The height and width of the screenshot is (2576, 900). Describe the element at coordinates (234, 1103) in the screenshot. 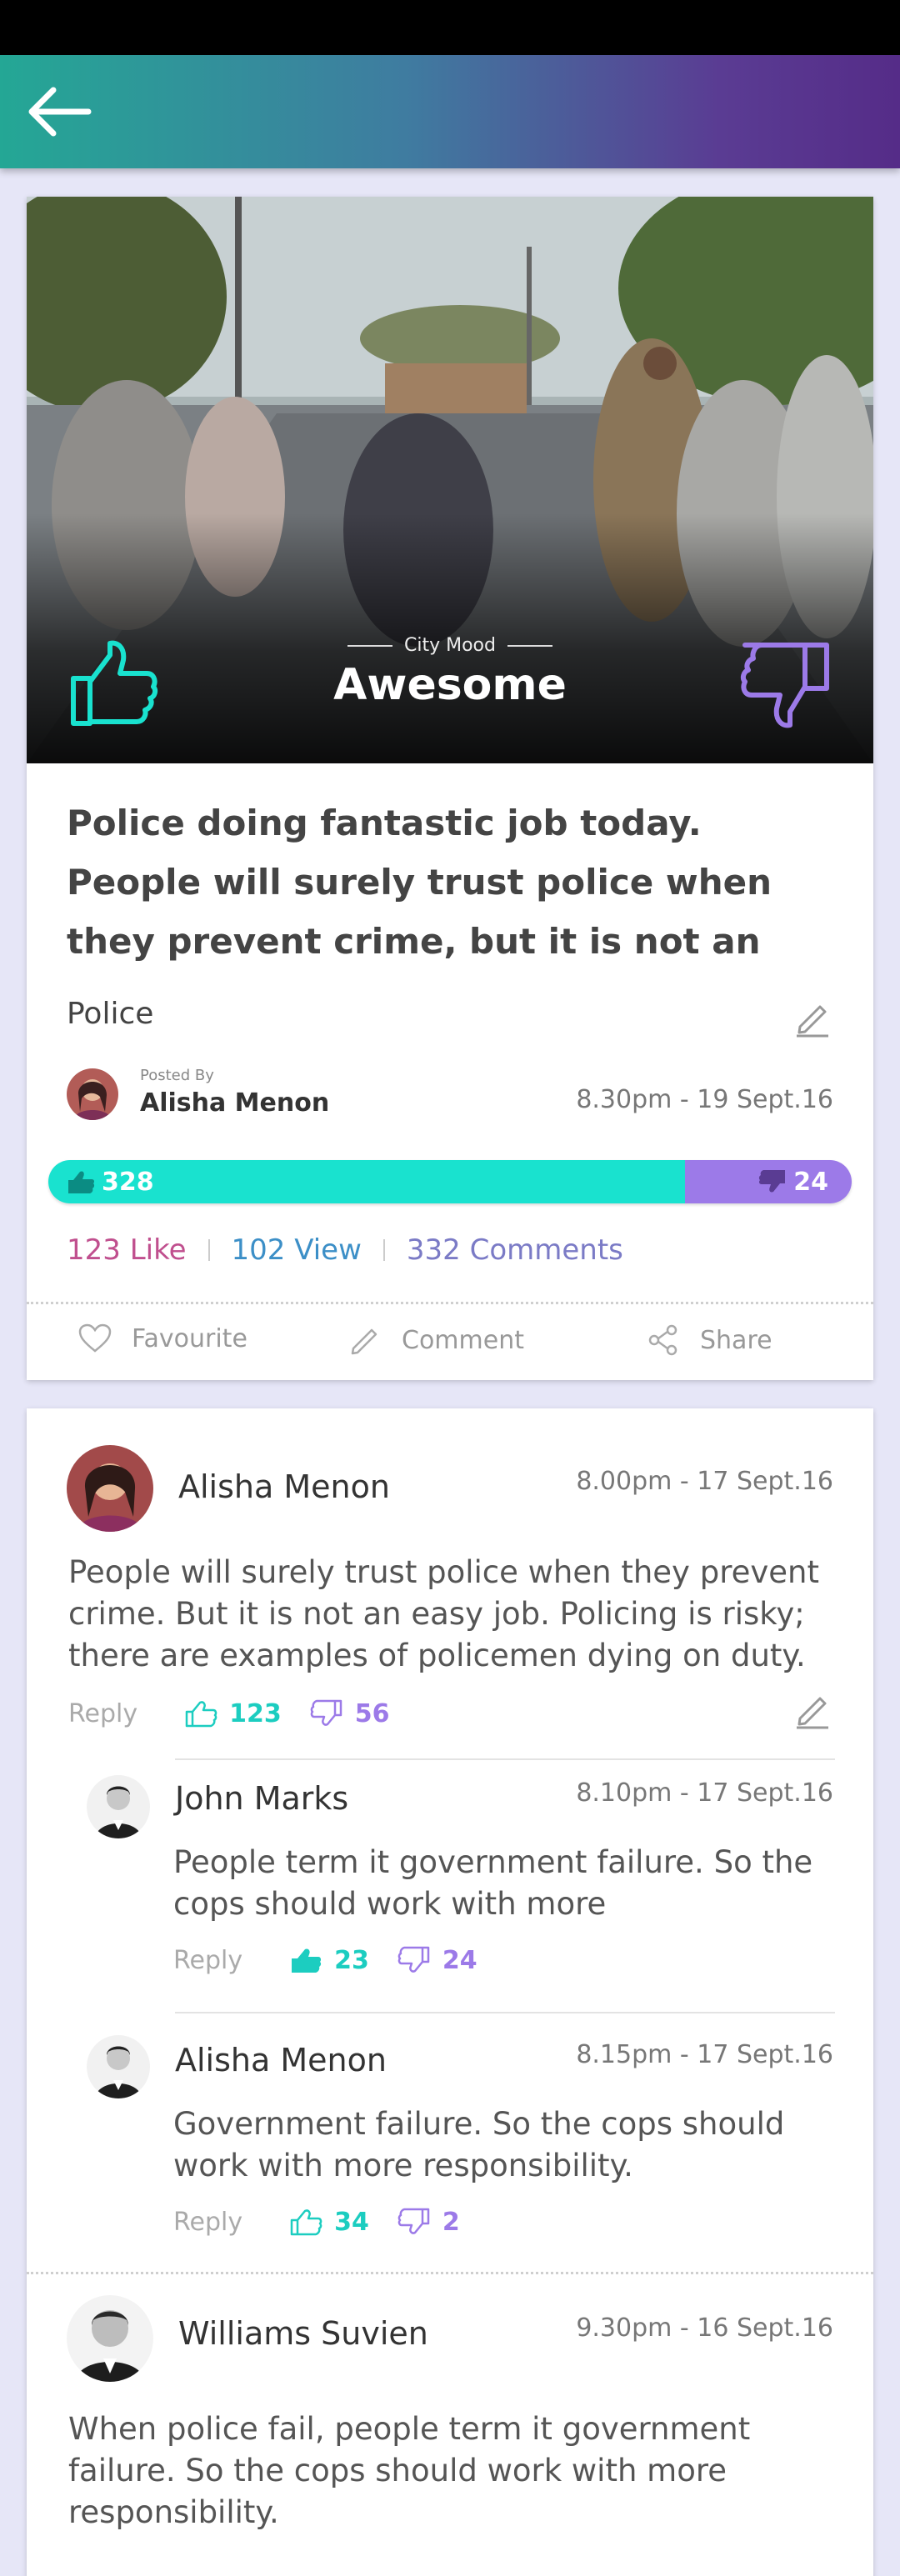

I see `author-name: Alisha Menon` at that location.